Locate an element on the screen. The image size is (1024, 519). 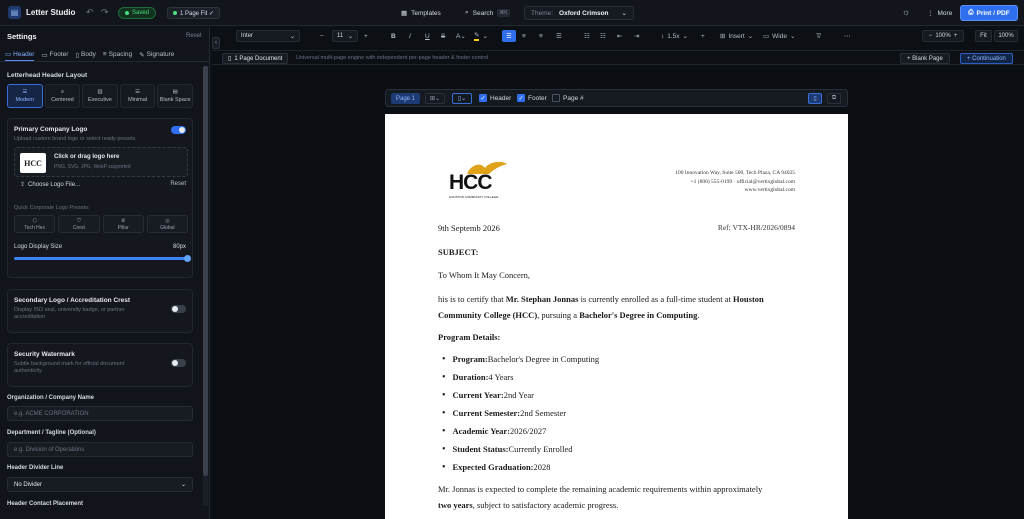
width-menu: ▭ Wide ⌄ is located at coordinates (779, 36).